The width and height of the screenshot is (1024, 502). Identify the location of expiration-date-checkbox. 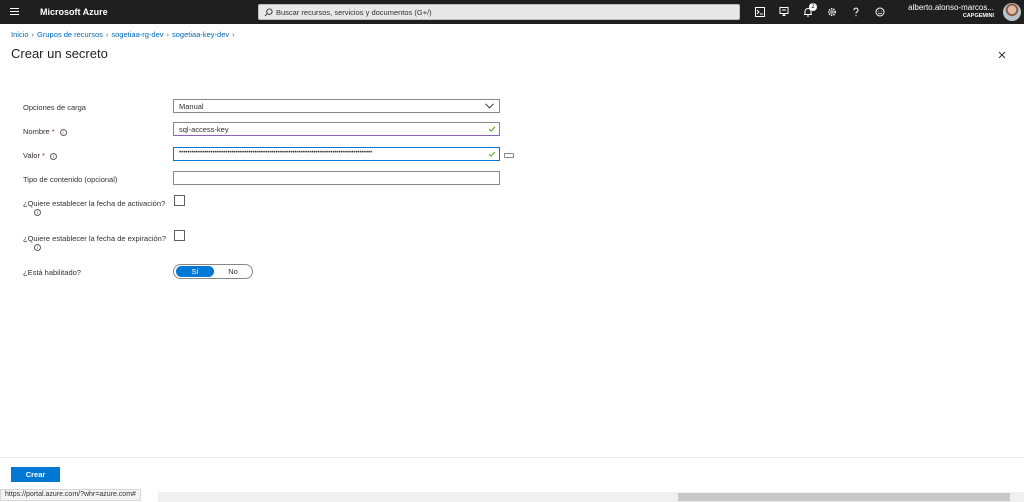
(179, 235).